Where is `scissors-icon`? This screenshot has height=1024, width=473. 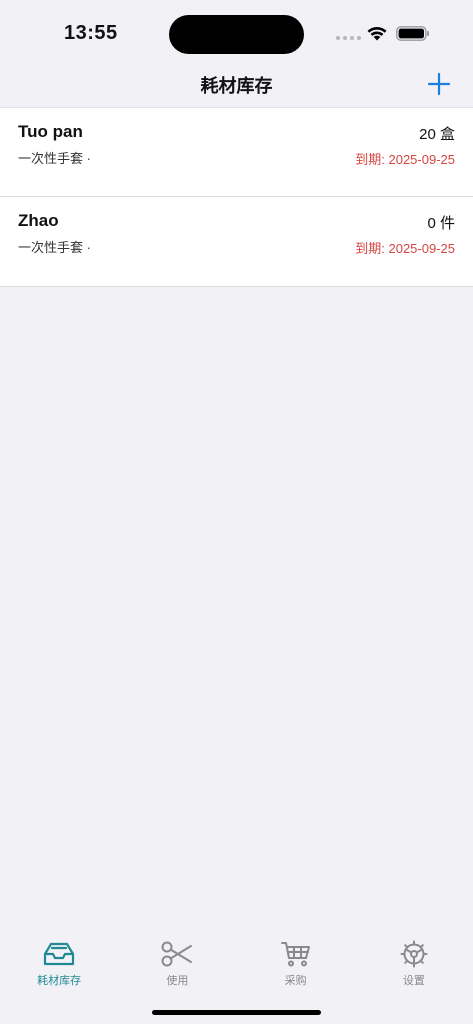
scissors-icon is located at coordinates (177, 954).